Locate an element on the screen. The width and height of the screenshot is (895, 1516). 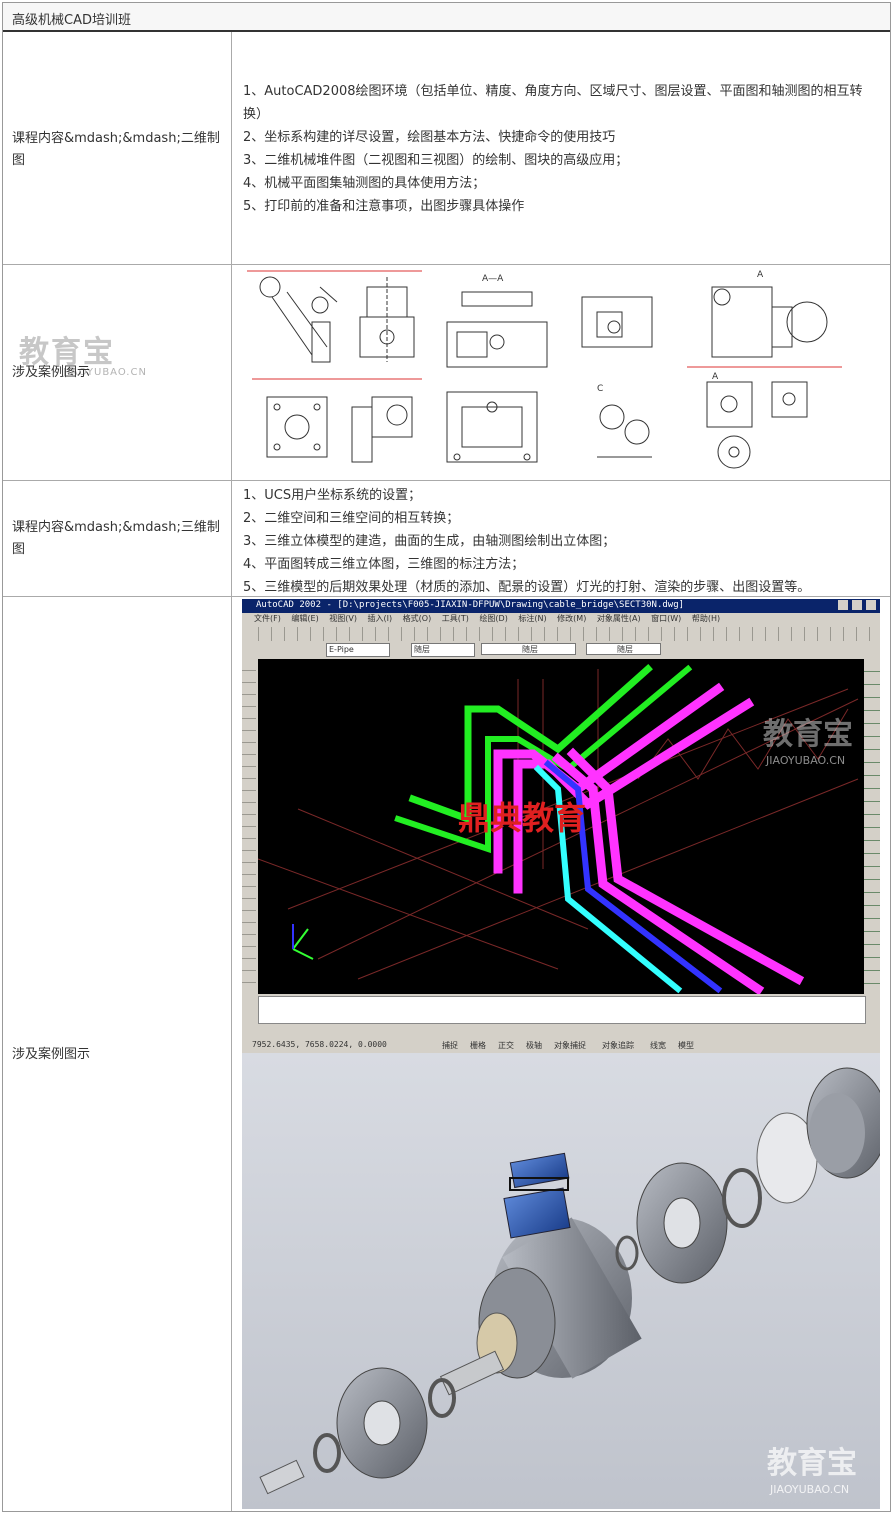
menu-item: 编辑(E) is located at coordinates (304, 618).